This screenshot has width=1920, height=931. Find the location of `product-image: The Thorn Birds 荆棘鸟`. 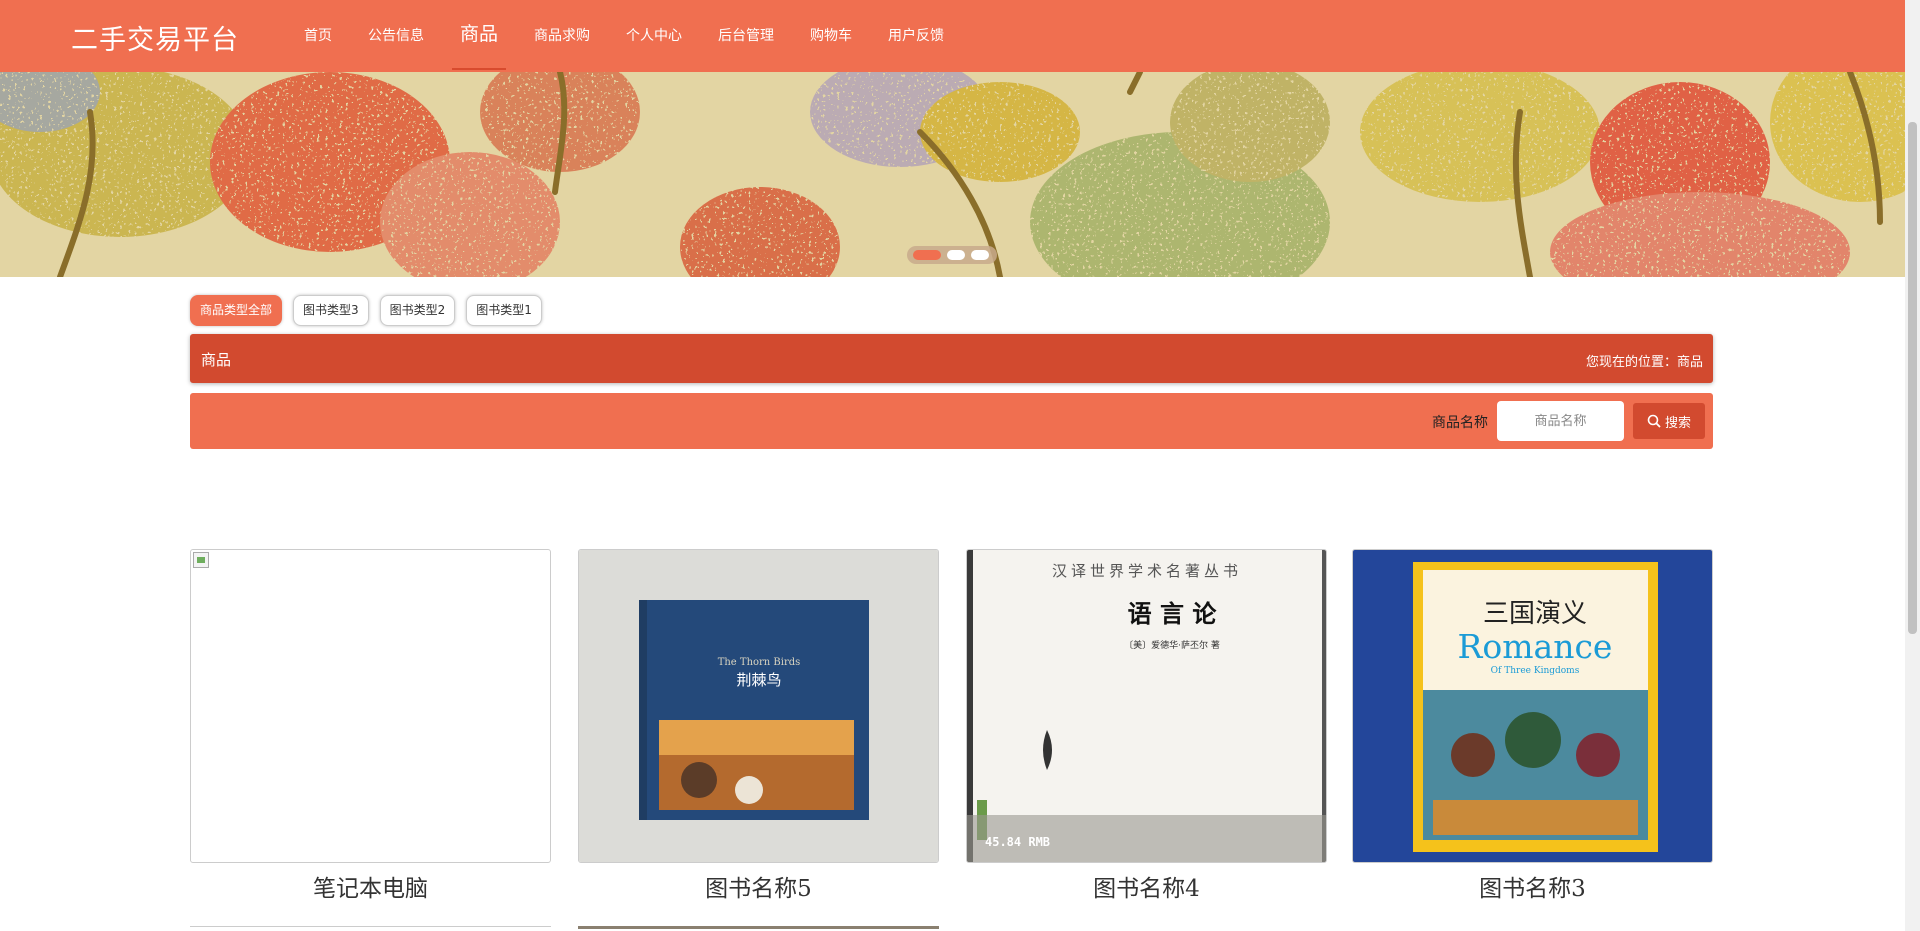

product-image: The Thorn Birds 荆棘鸟 is located at coordinates (758, 706).